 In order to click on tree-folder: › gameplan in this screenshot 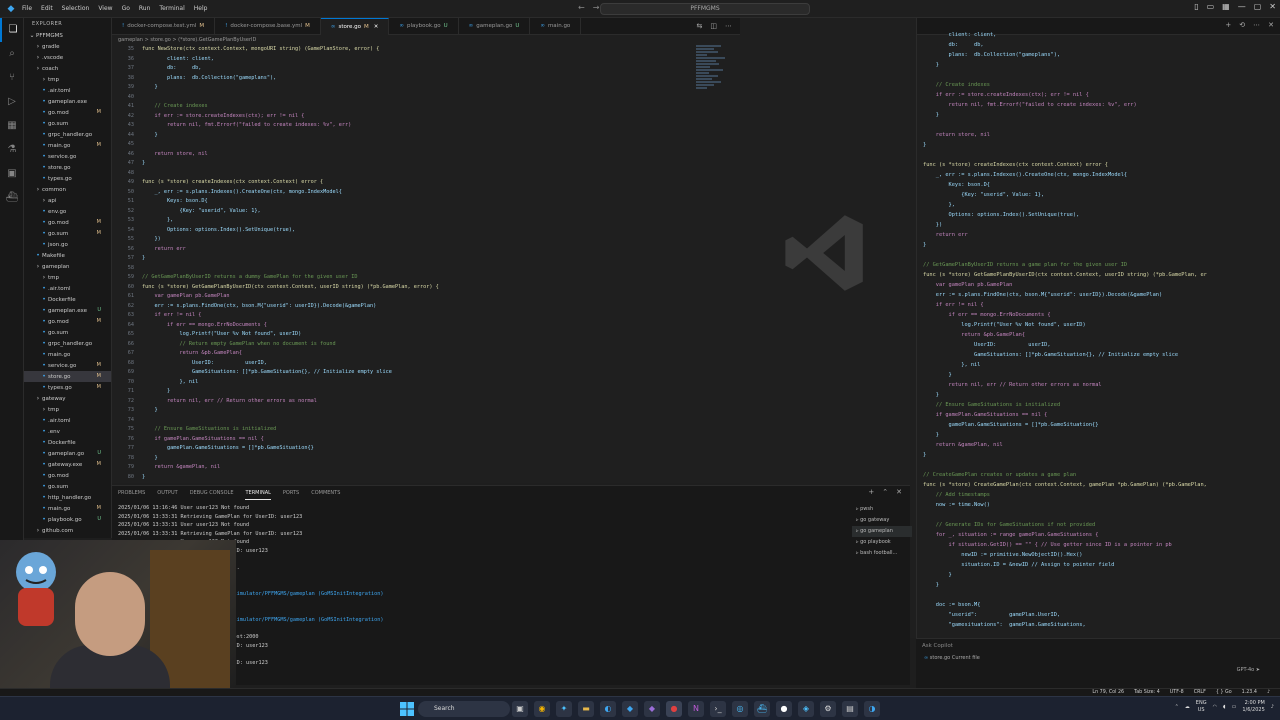, I will do `click(67, 266)`.